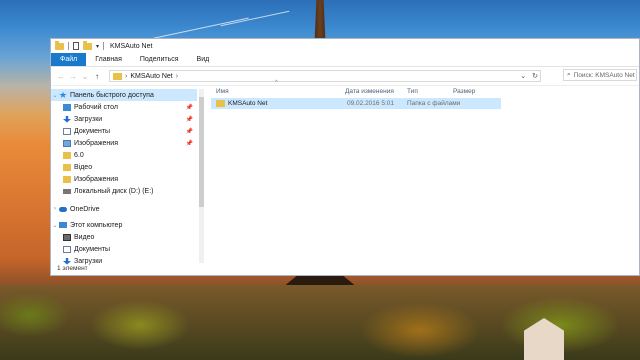 This screenshot has width=640, height=360. I want to click on file-type: Папка с файлами, so click(434, 103).